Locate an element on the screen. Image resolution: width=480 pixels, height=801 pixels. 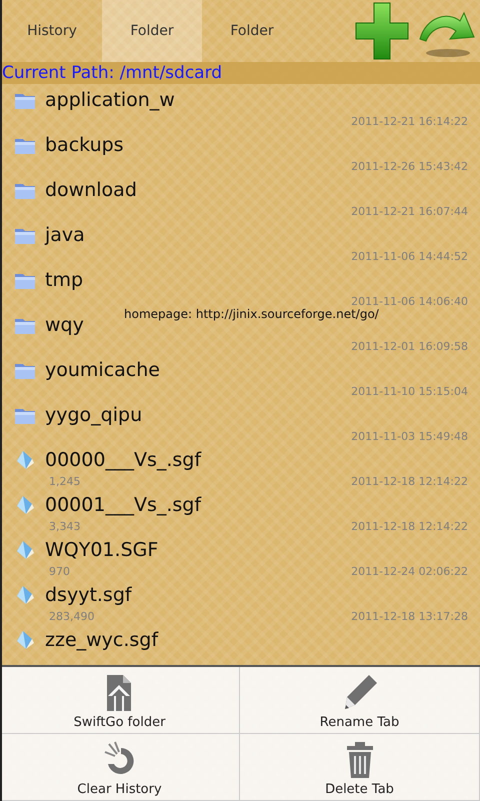
file-name: backups is located at coordinates (84, 145).